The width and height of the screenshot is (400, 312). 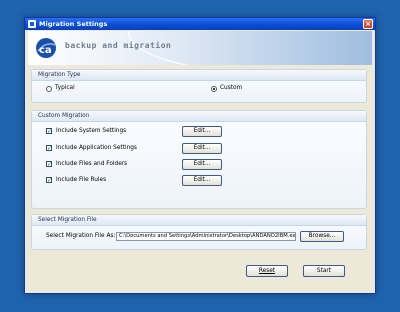 I want to click on checkbox-file-rules: ✓, so click(x=49, y=180).